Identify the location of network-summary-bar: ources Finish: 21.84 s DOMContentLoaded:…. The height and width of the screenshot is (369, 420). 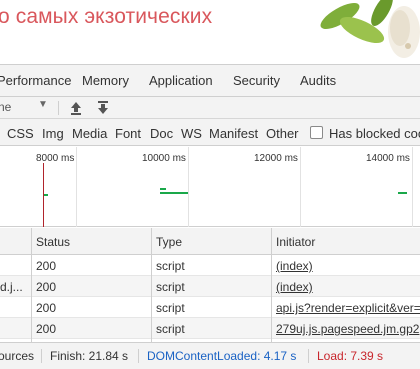
(210, 355).